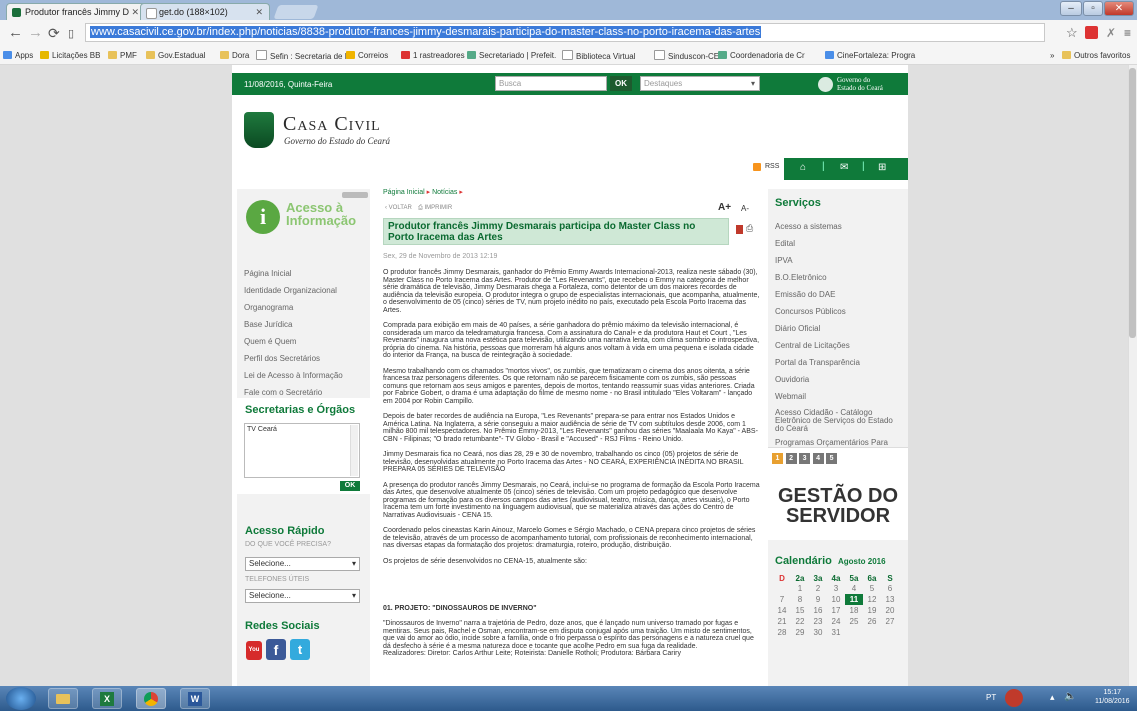  What do you see at coordinates (302, 564) in the screenshot?
I see `acesso-rapido-select: Selecione... ▾` at bounding box center [302, 564].